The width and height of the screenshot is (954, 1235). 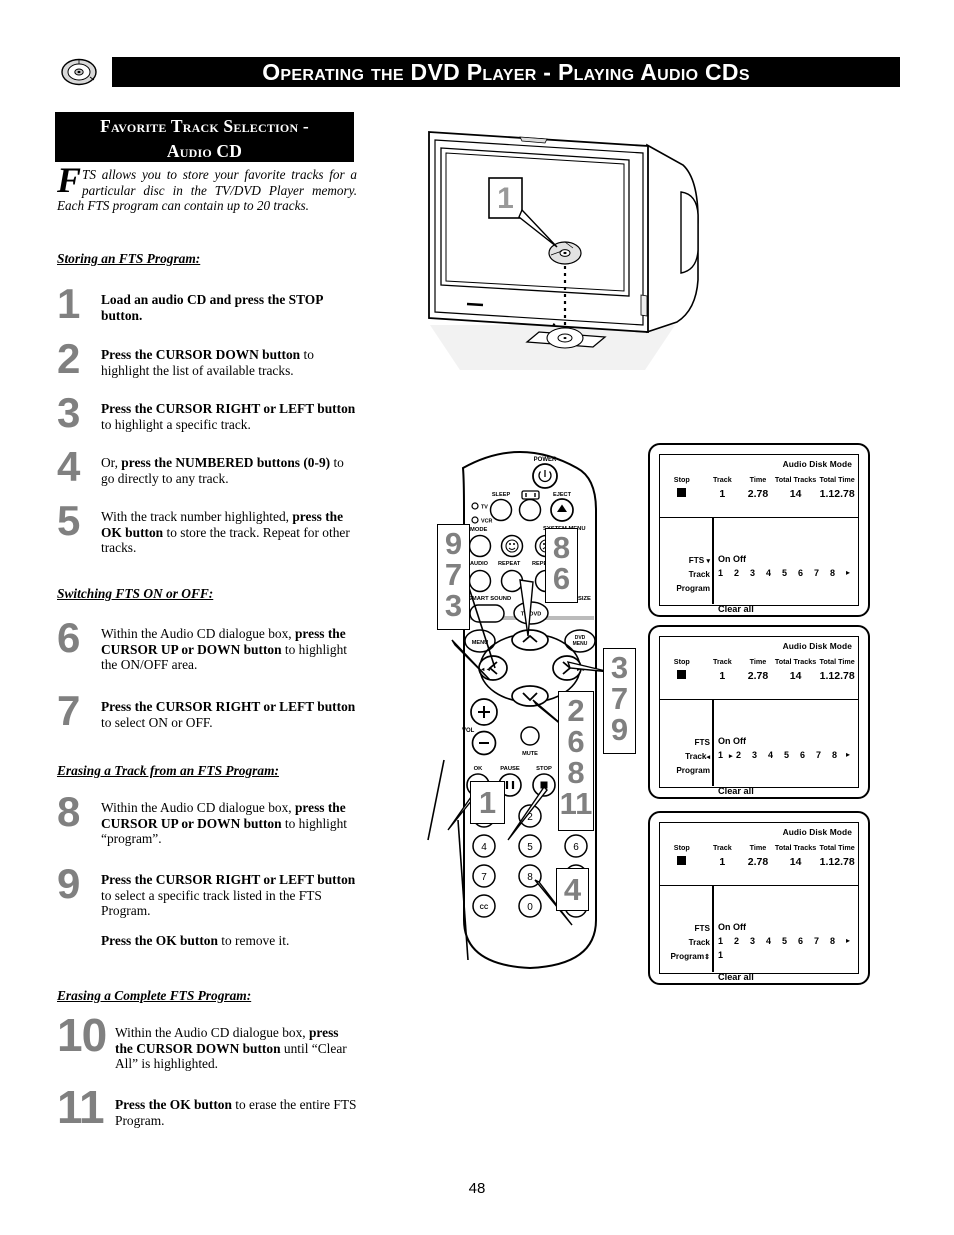 What do you see at coordinates (479, 530) in the screenshot?
I see `remote-label-mode: MODE` at bounding box center [479, 530].